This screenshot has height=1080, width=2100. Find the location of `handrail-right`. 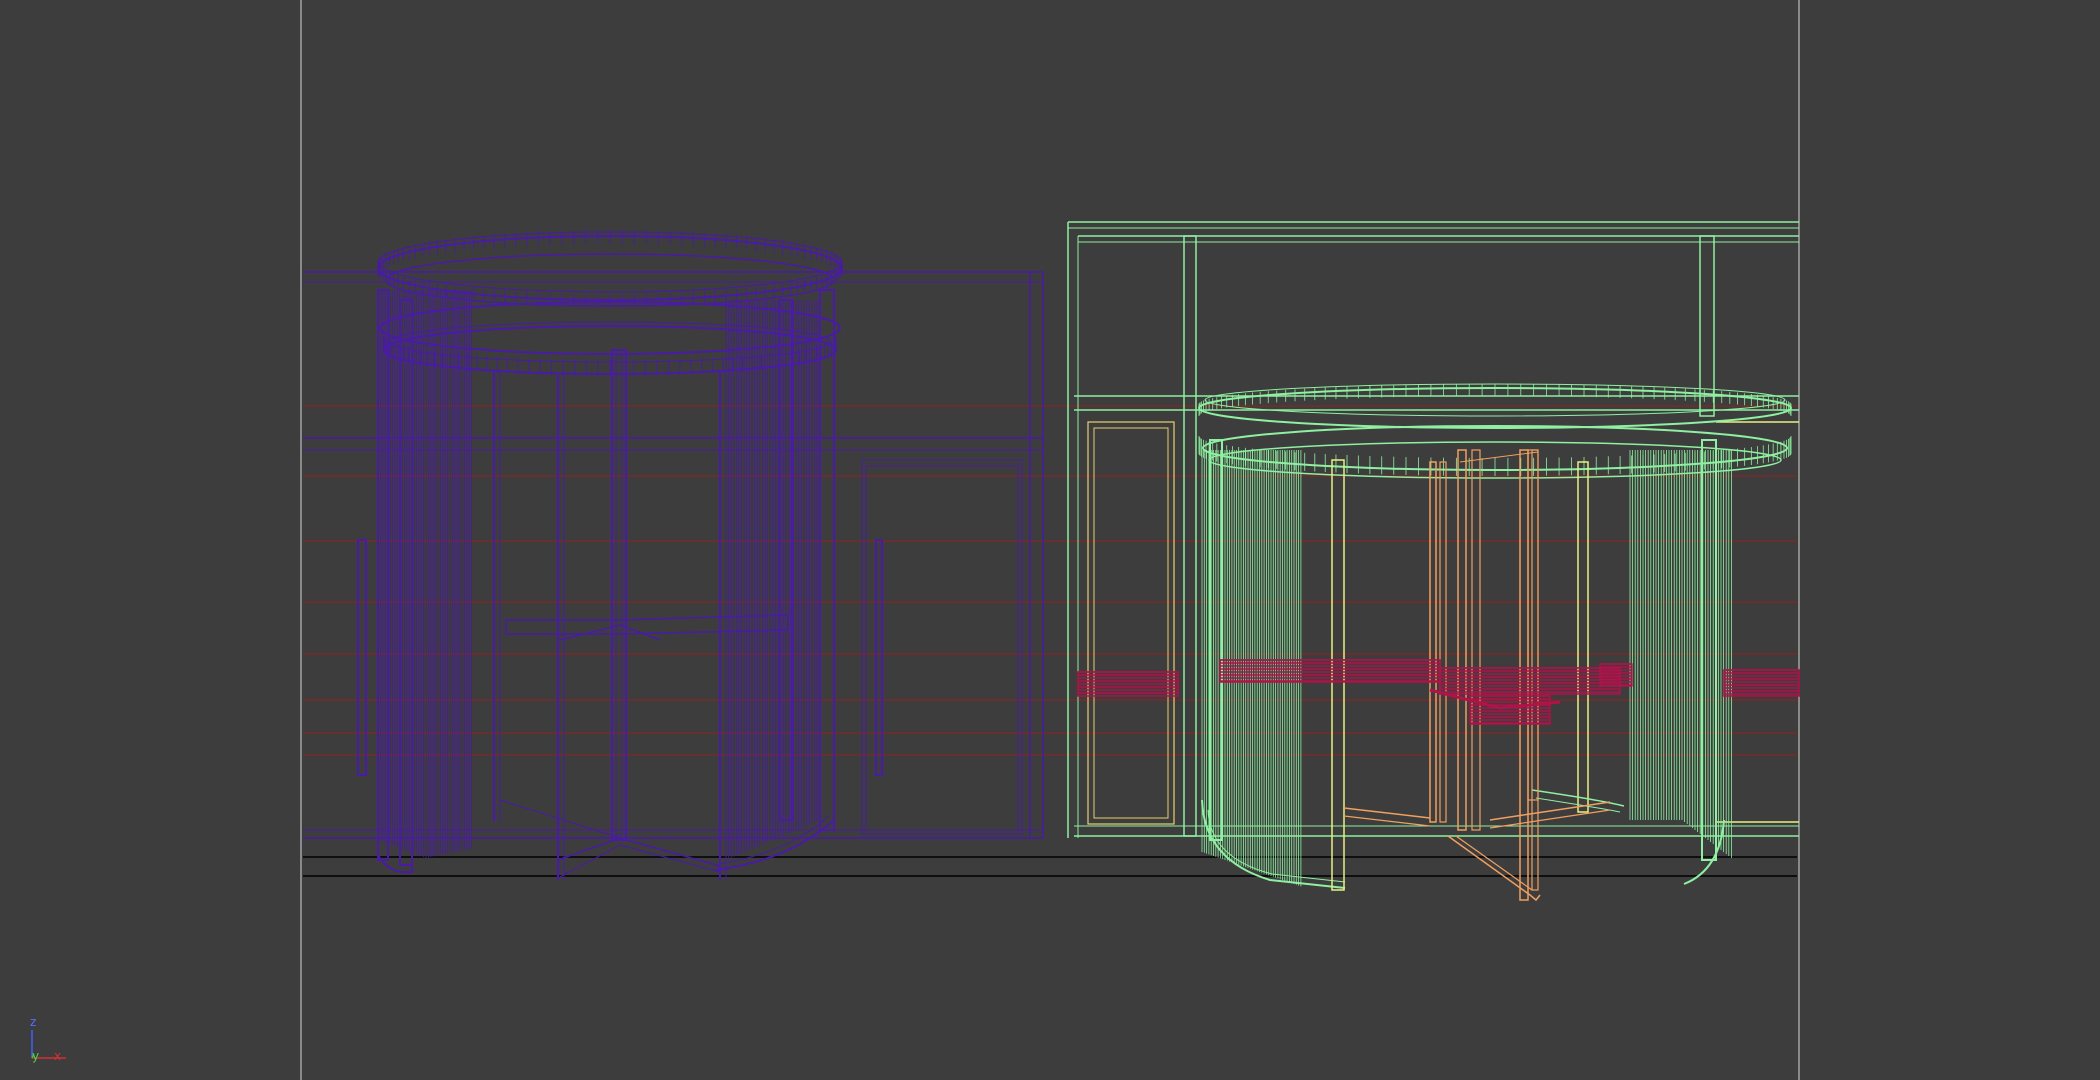

handrail-right is located at coordinates (1438, 692).